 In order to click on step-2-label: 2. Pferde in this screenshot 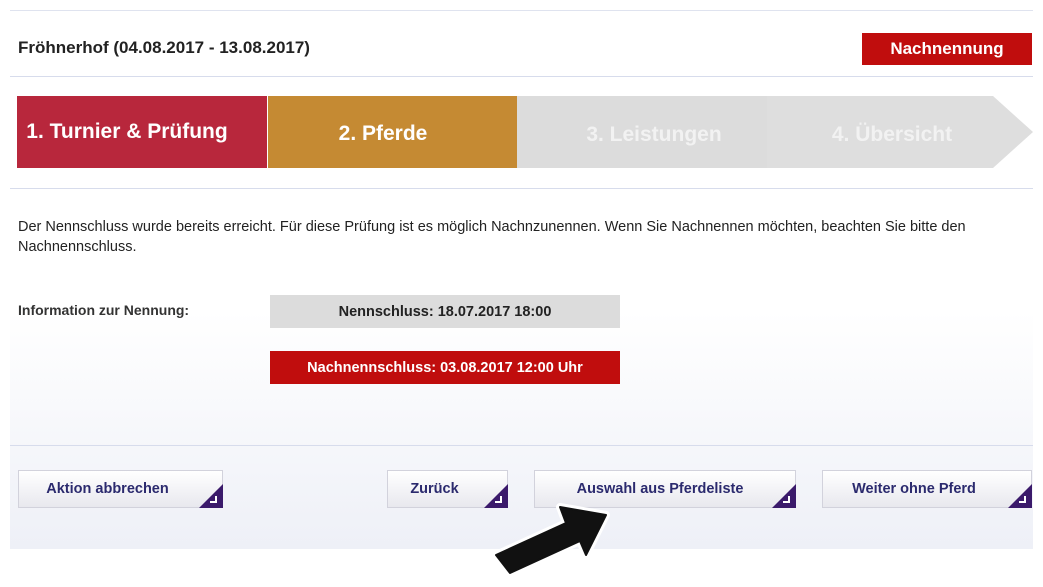, I will do `click(383, 133)`.